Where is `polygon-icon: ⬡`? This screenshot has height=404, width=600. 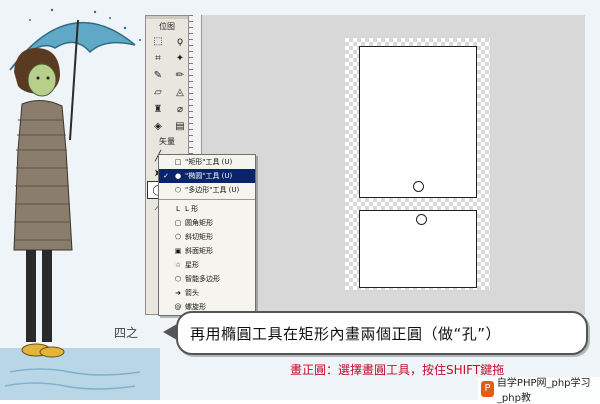
polygon-icon: ⬡ is located at coordinates (178, 190).